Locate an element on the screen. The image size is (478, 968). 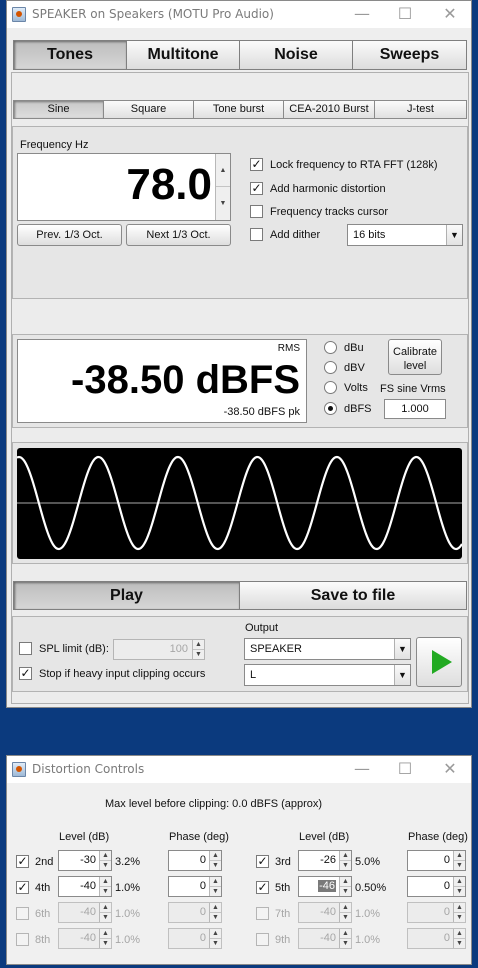
spl-limit-spinner: ▲ ▼ is located at coordinates (198, 649).